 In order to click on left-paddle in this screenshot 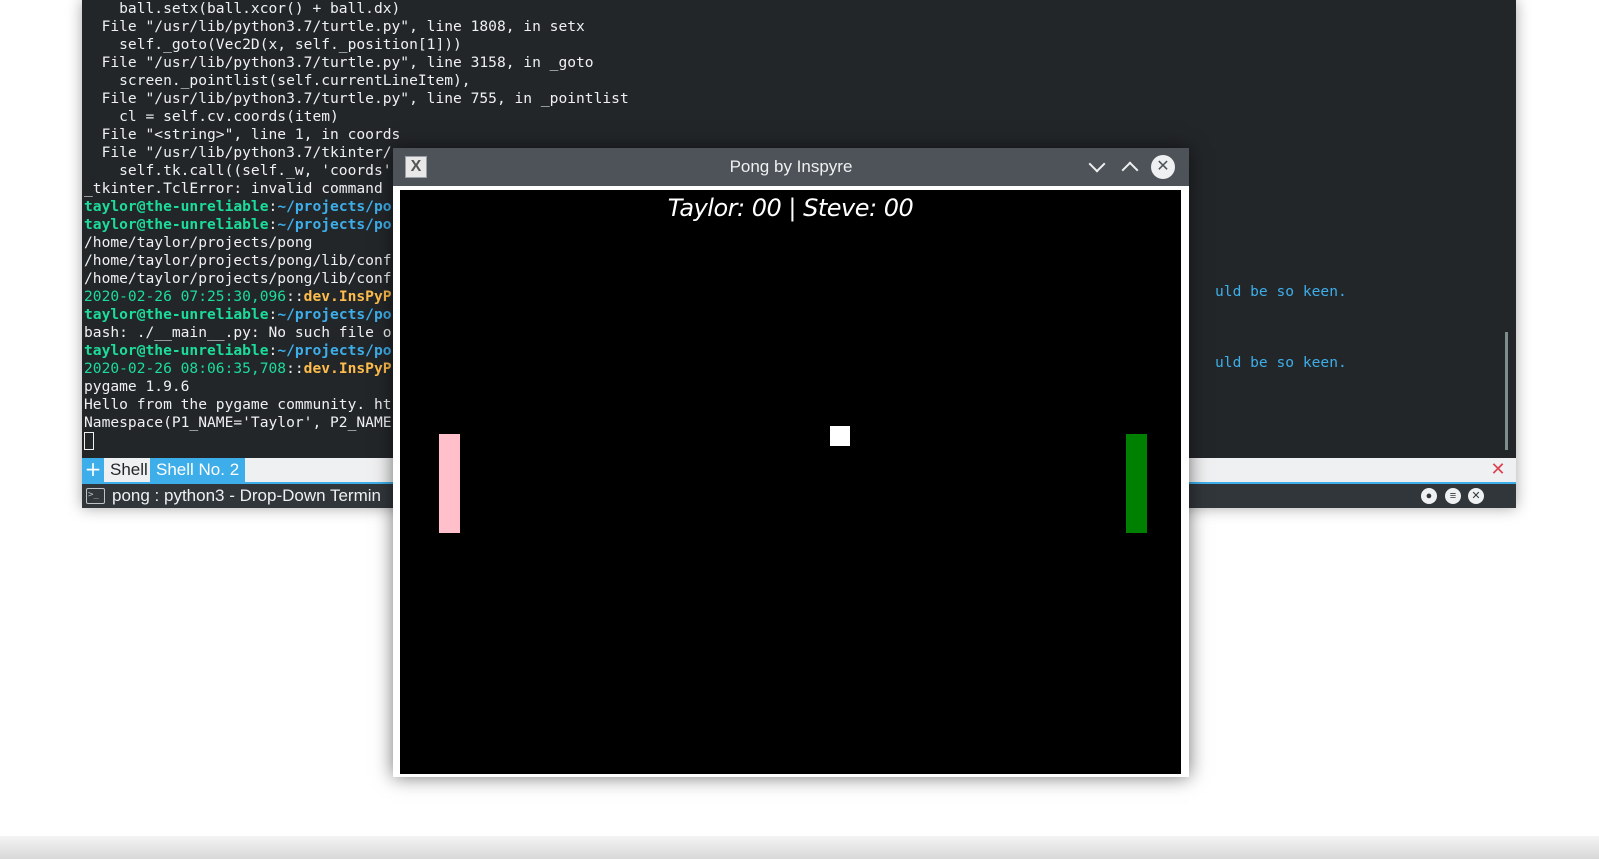, I will do `click(449, 483)`.